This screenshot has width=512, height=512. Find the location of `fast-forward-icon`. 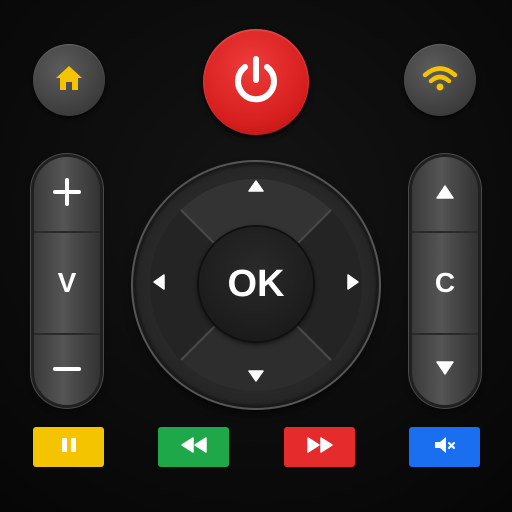

fast-forward-icon is located at coordinates (320, 447).